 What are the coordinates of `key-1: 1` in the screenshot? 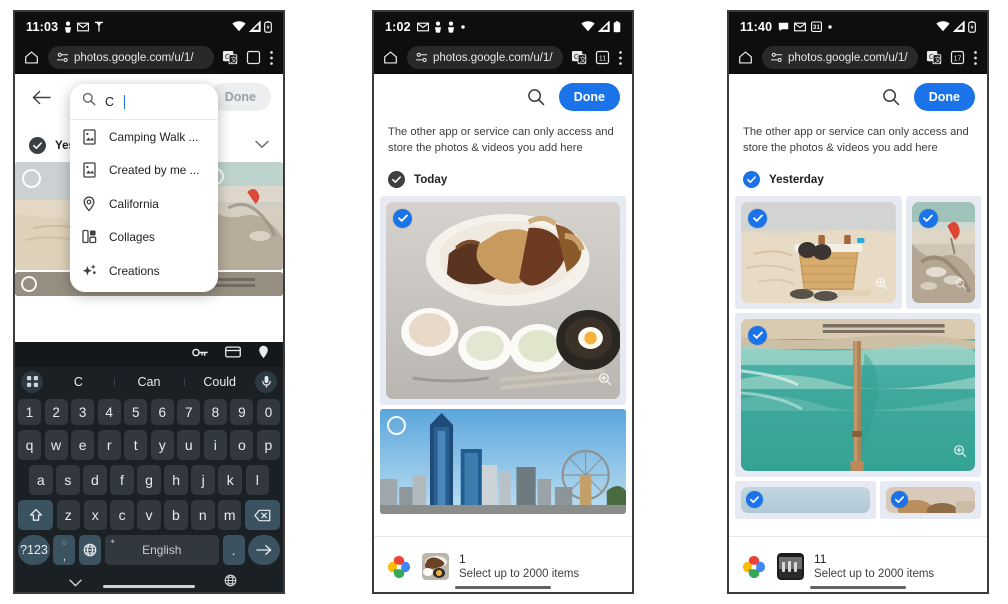 It's located at (30, 412).